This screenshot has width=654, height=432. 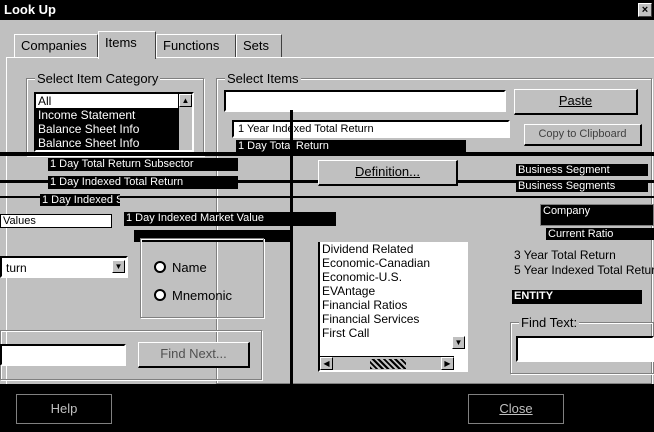 I want to click on tab-companies: Companies, so click(x=56, y=46).